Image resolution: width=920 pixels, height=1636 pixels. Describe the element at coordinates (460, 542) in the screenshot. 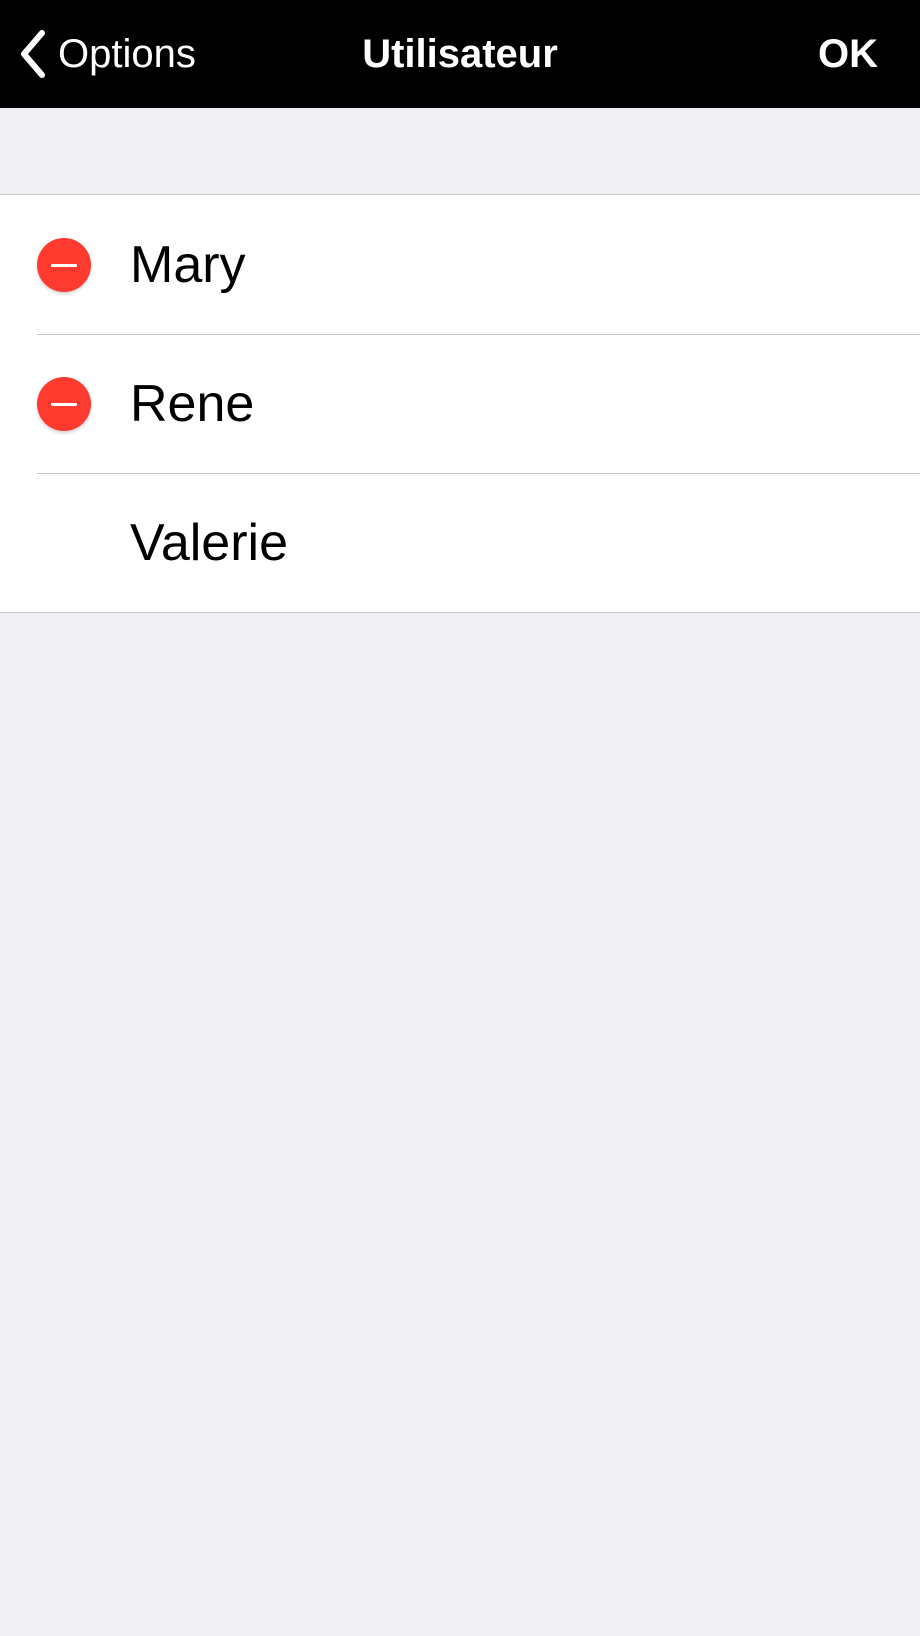

I see `list-item: Valerie` at that location.